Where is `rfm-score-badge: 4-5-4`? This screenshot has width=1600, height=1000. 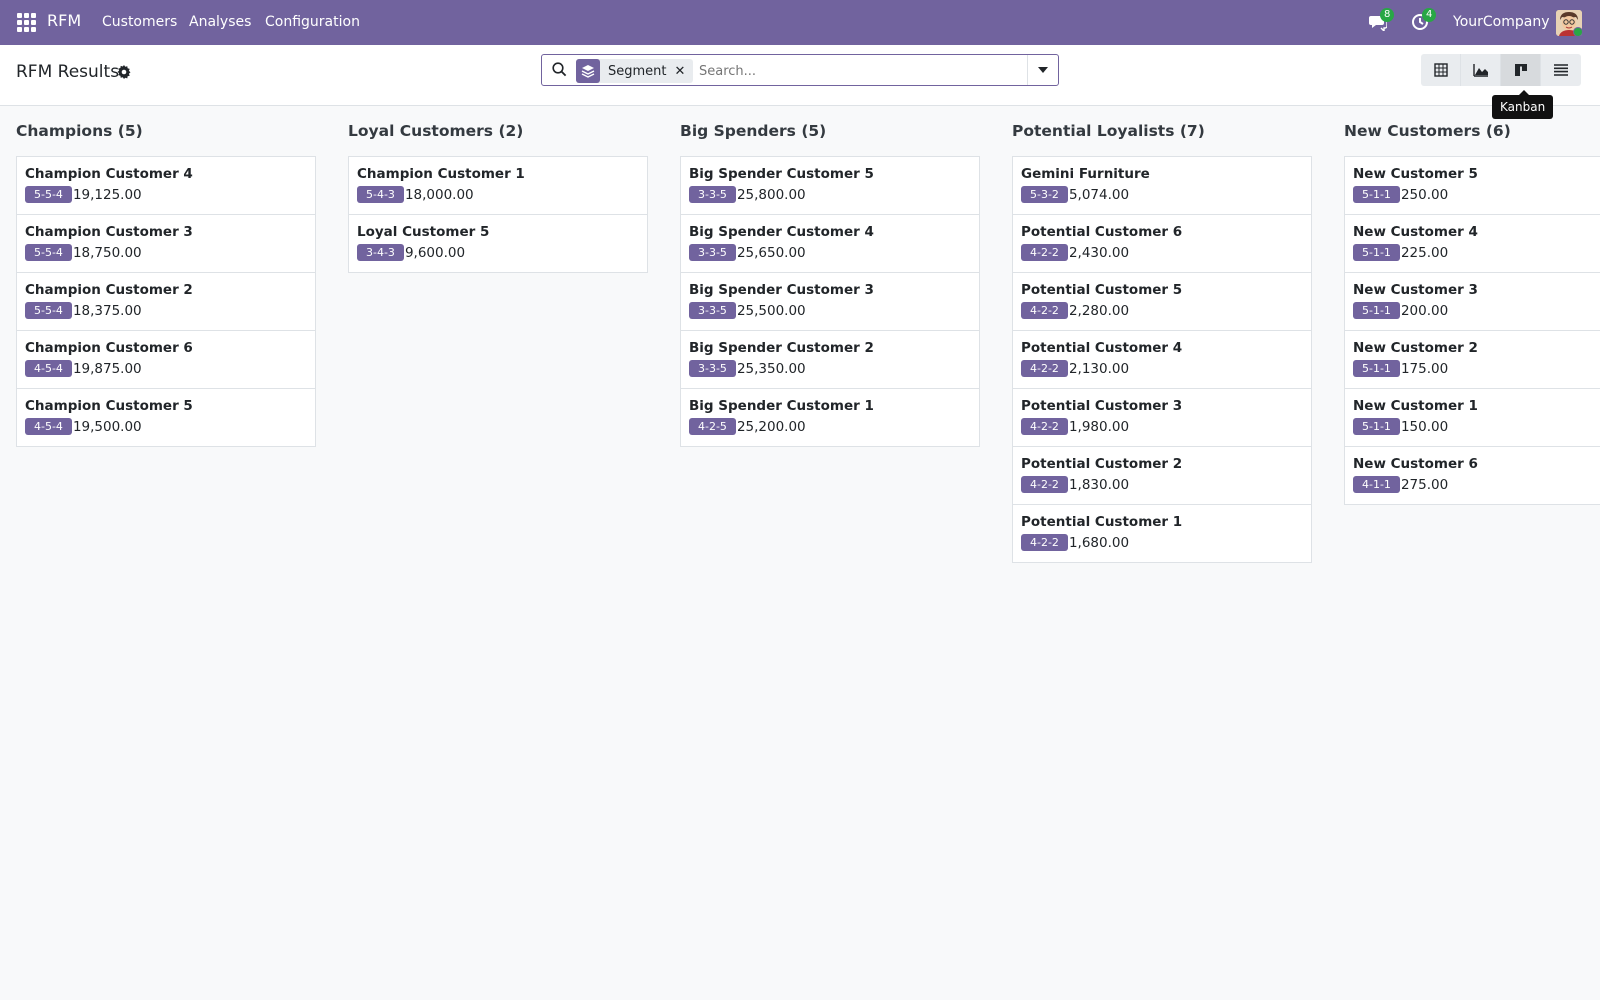
rfm-score-badge: 4-5-4 is located at coordinates (48, 426).